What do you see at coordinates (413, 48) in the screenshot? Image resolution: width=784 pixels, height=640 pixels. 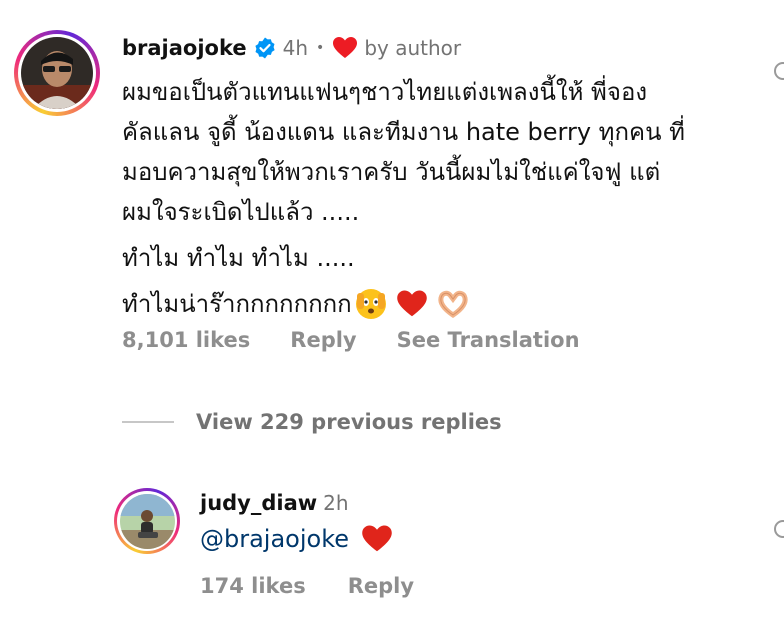 I see `by-author-label: by author` at bounding box center [413, 48].